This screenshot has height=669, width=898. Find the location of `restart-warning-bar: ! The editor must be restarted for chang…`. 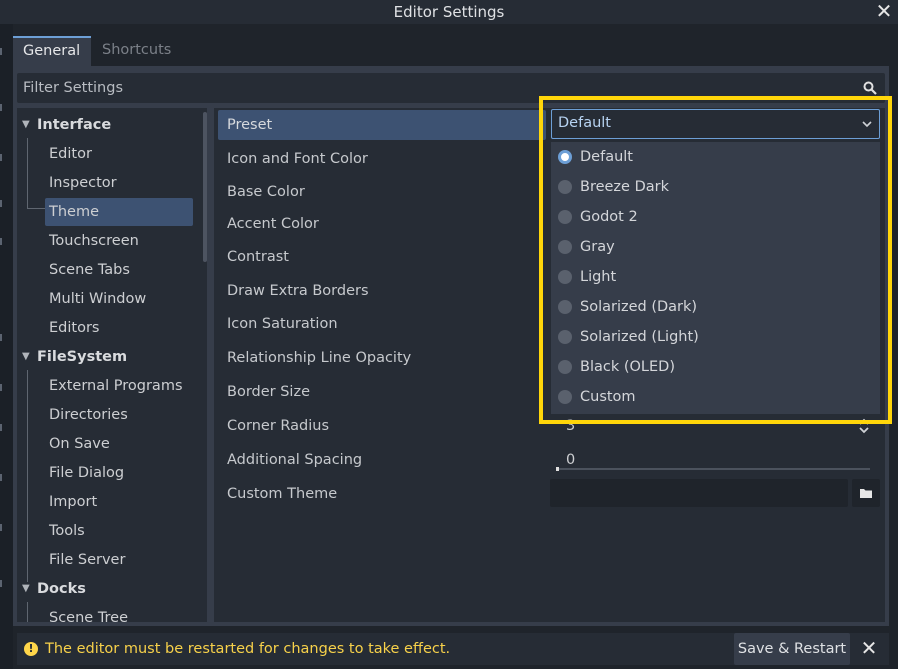

restart-warning-bar: ! The editor must be restarted for chang… is located at coordinates (453, 649).